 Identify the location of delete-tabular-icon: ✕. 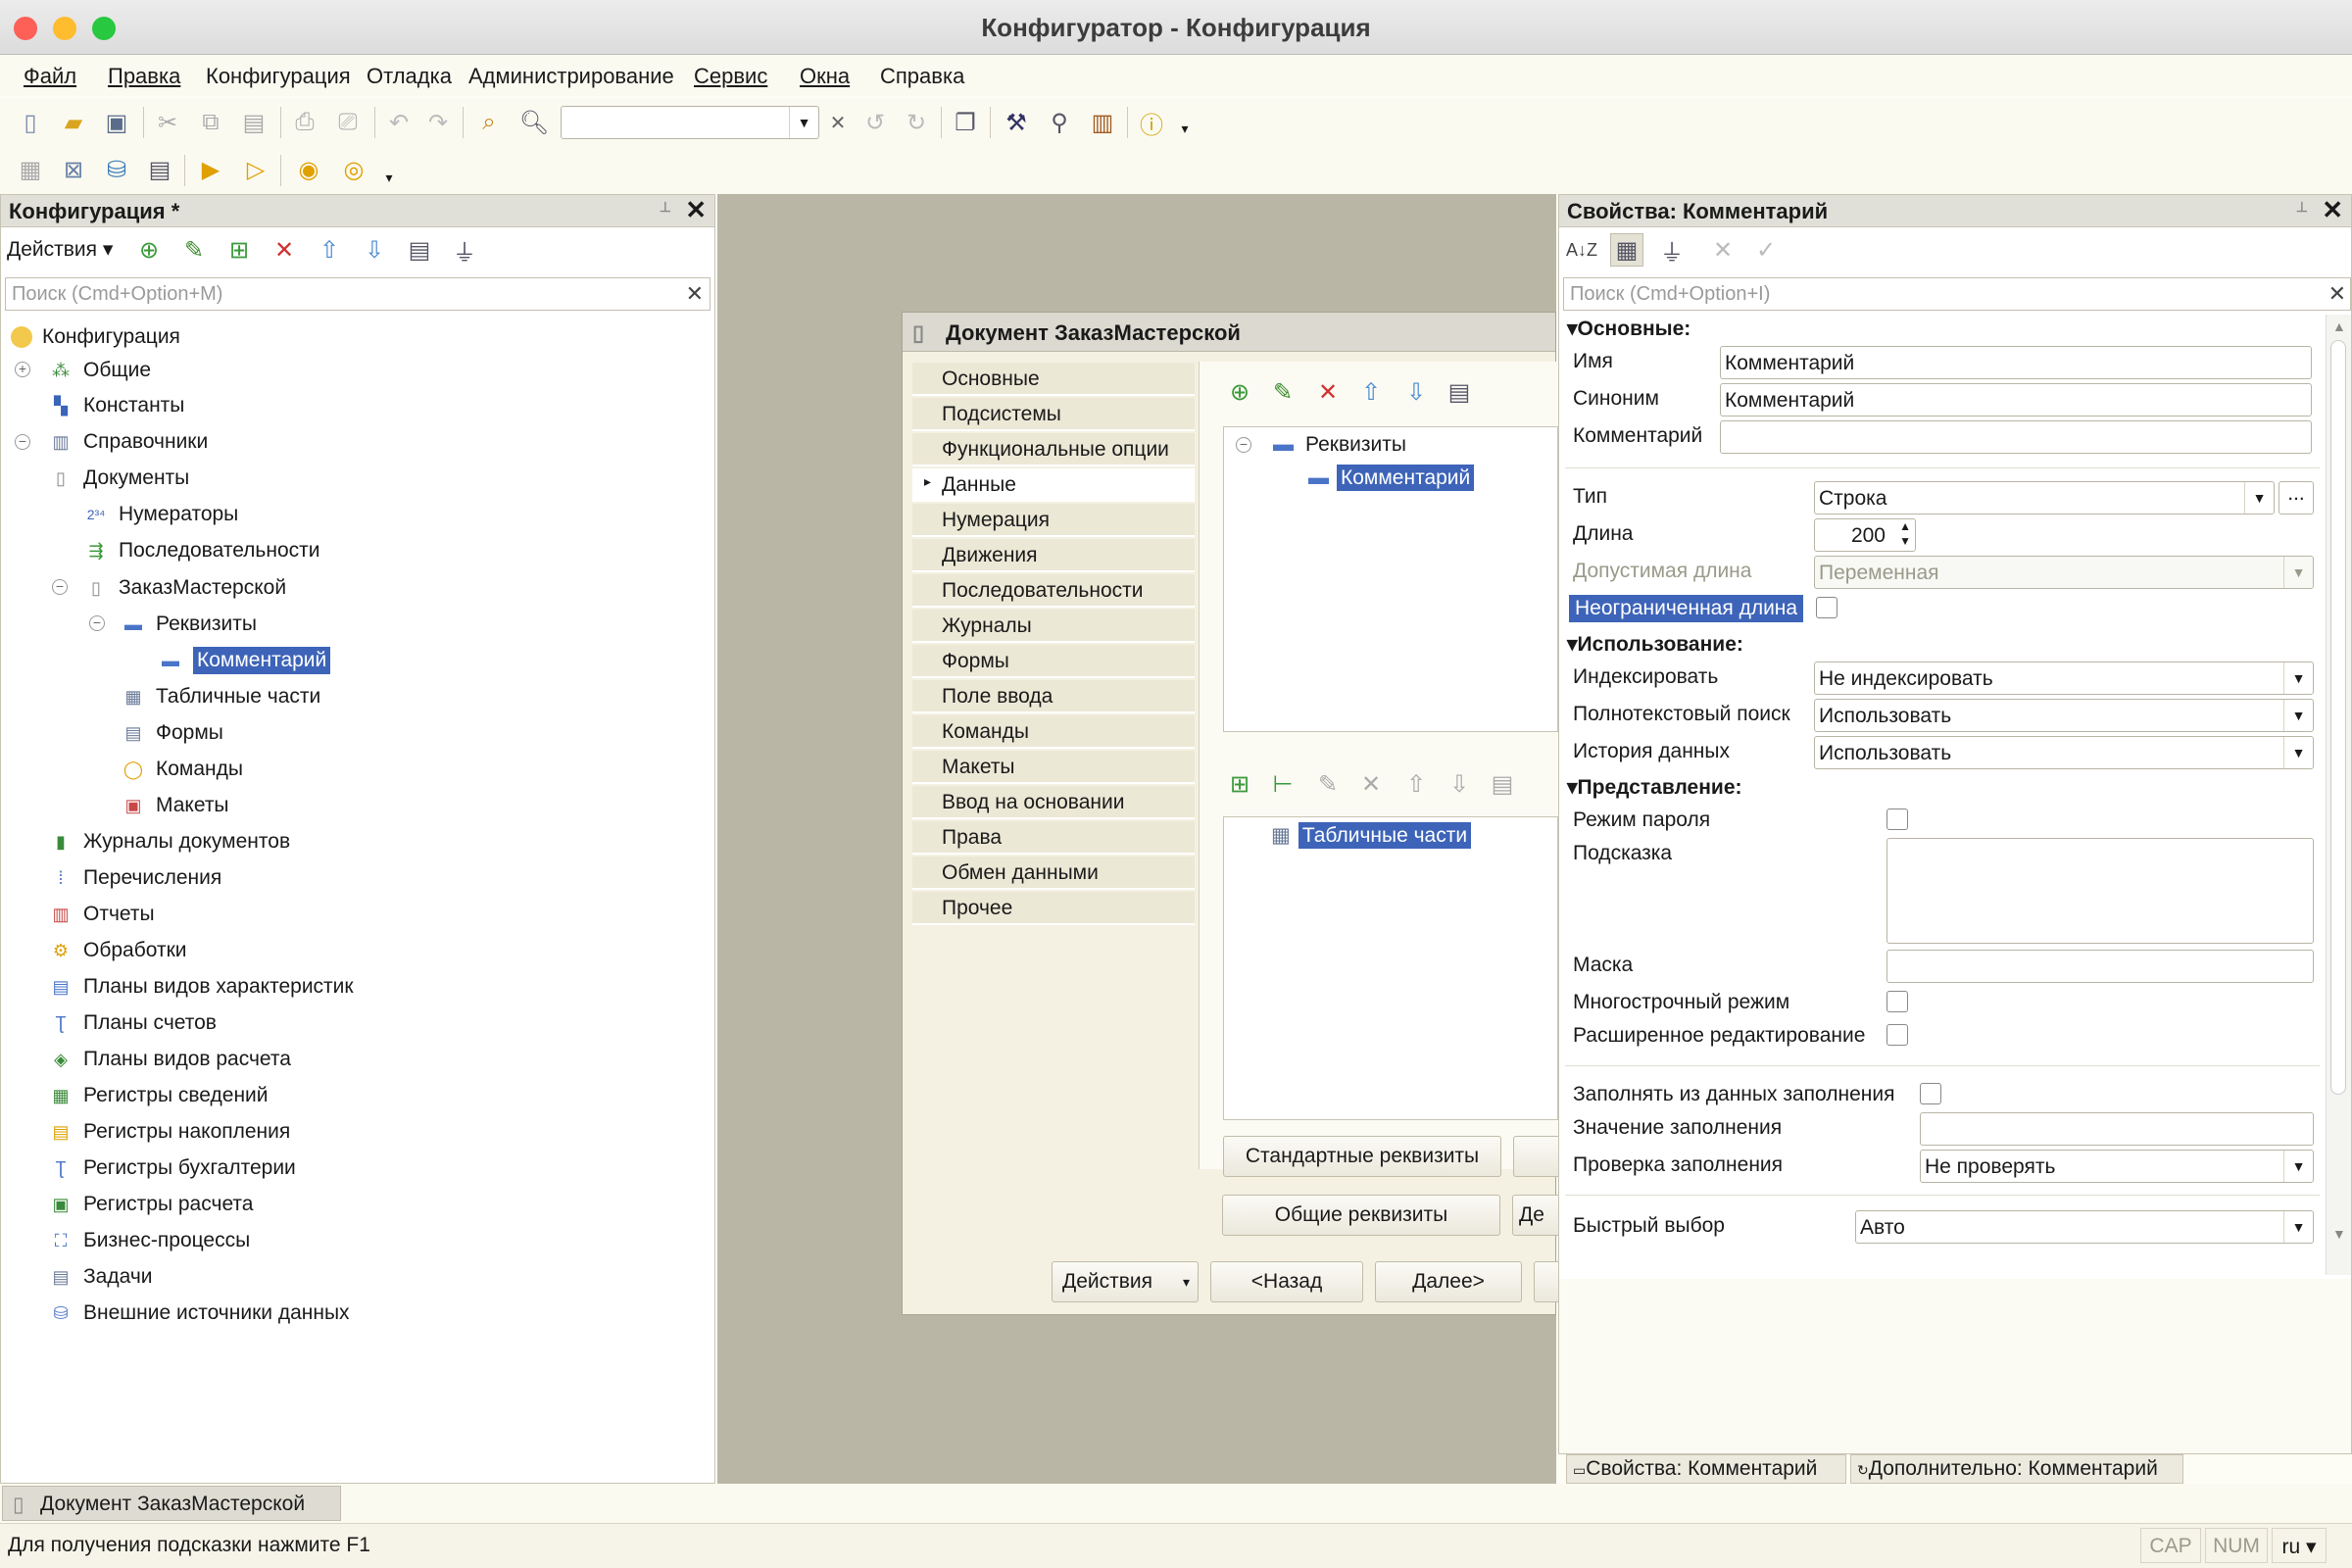
(1371, 784).